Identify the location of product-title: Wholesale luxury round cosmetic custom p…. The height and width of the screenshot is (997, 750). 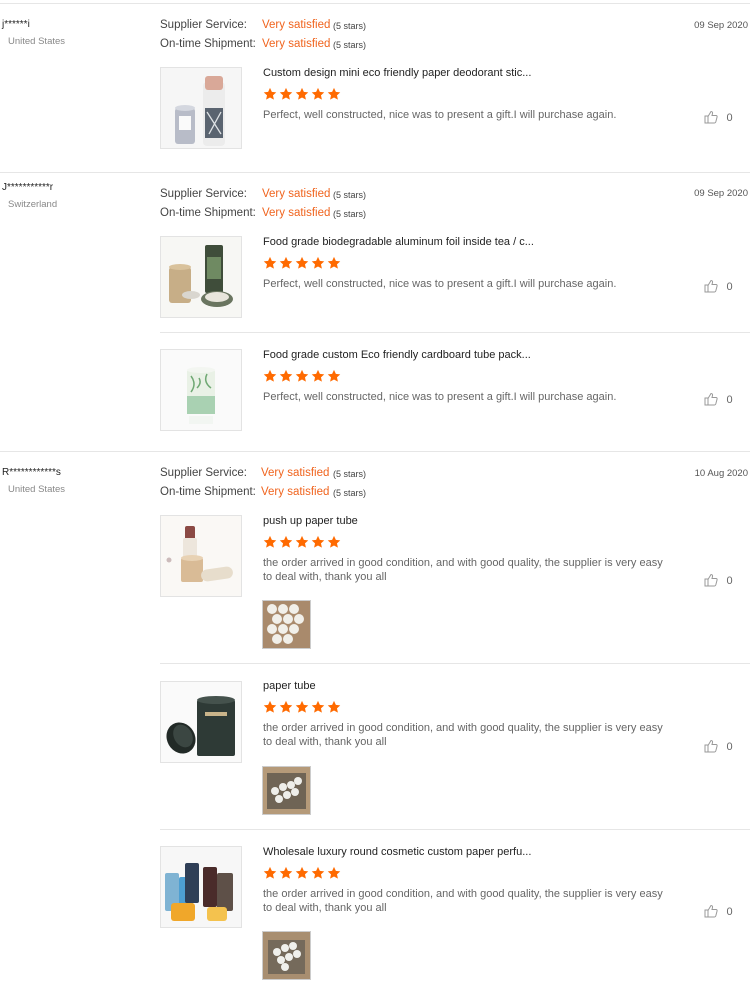
(397, 852).